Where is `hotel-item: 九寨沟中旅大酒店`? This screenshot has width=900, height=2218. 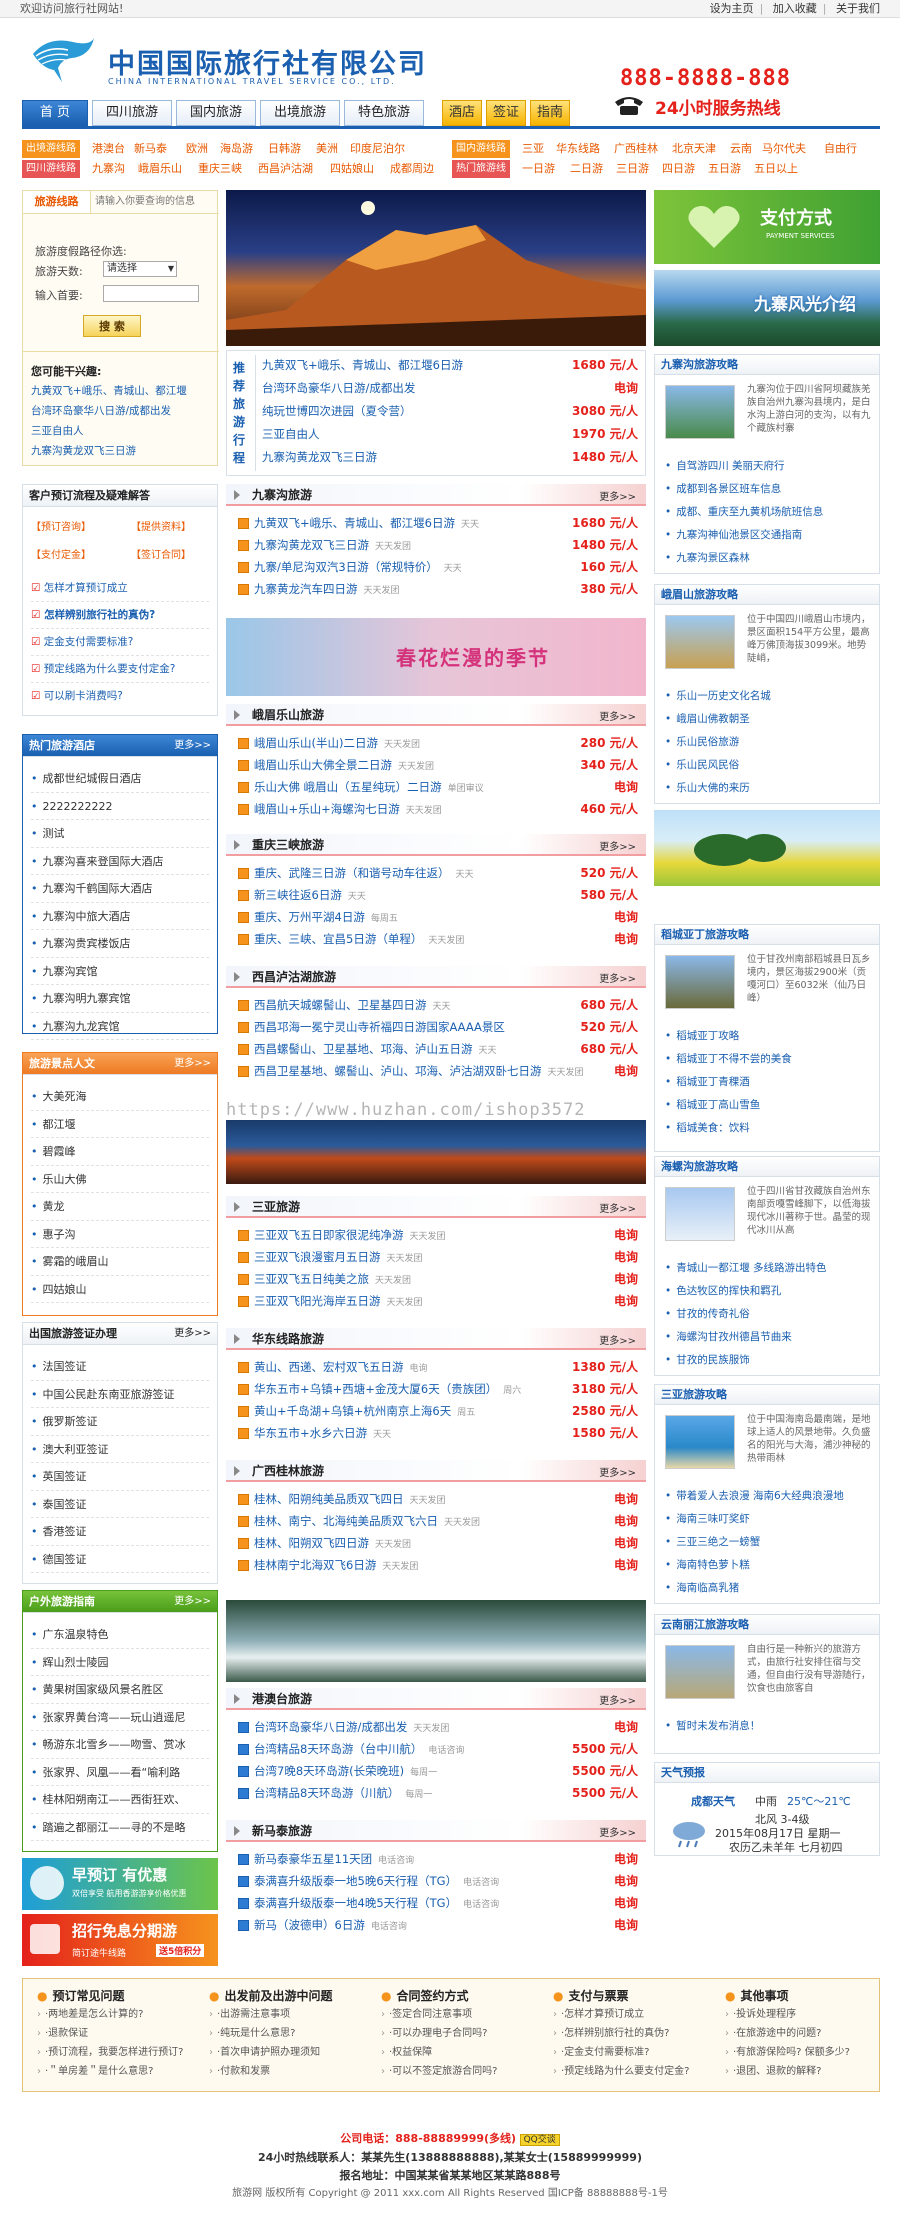
hotel-item: 九寨沟中旅大酒店 is located at coordinates (120, 916).